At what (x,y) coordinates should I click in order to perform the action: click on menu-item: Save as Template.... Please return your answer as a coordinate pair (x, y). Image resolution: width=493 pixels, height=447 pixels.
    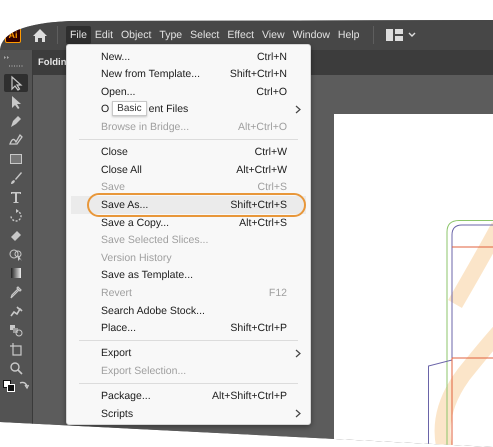
    Looking at the image, I should click on (188, 275).